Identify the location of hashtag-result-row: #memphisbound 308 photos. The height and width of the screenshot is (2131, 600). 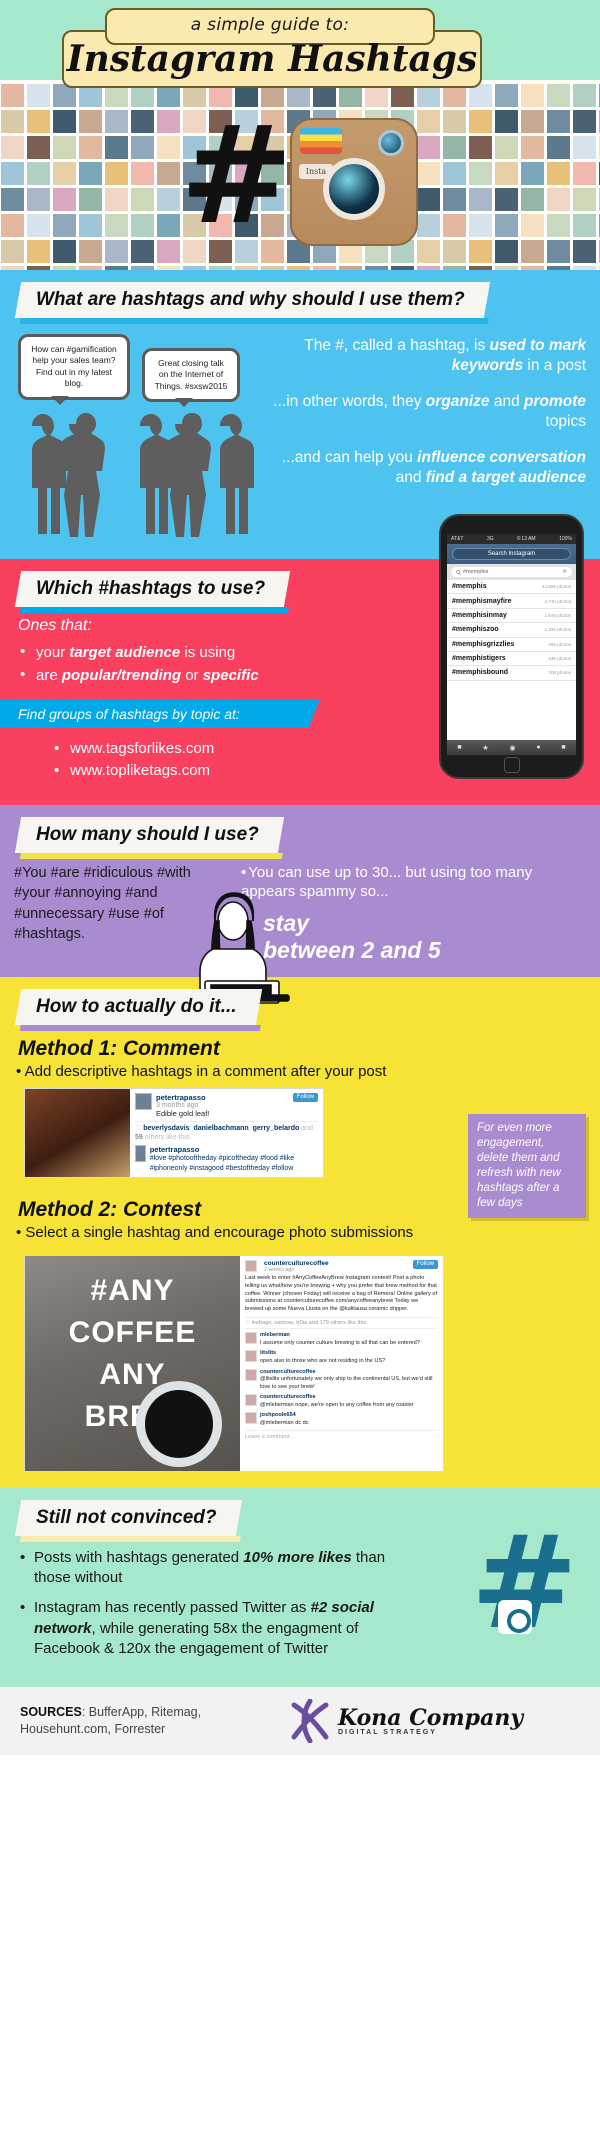
(511, 673).